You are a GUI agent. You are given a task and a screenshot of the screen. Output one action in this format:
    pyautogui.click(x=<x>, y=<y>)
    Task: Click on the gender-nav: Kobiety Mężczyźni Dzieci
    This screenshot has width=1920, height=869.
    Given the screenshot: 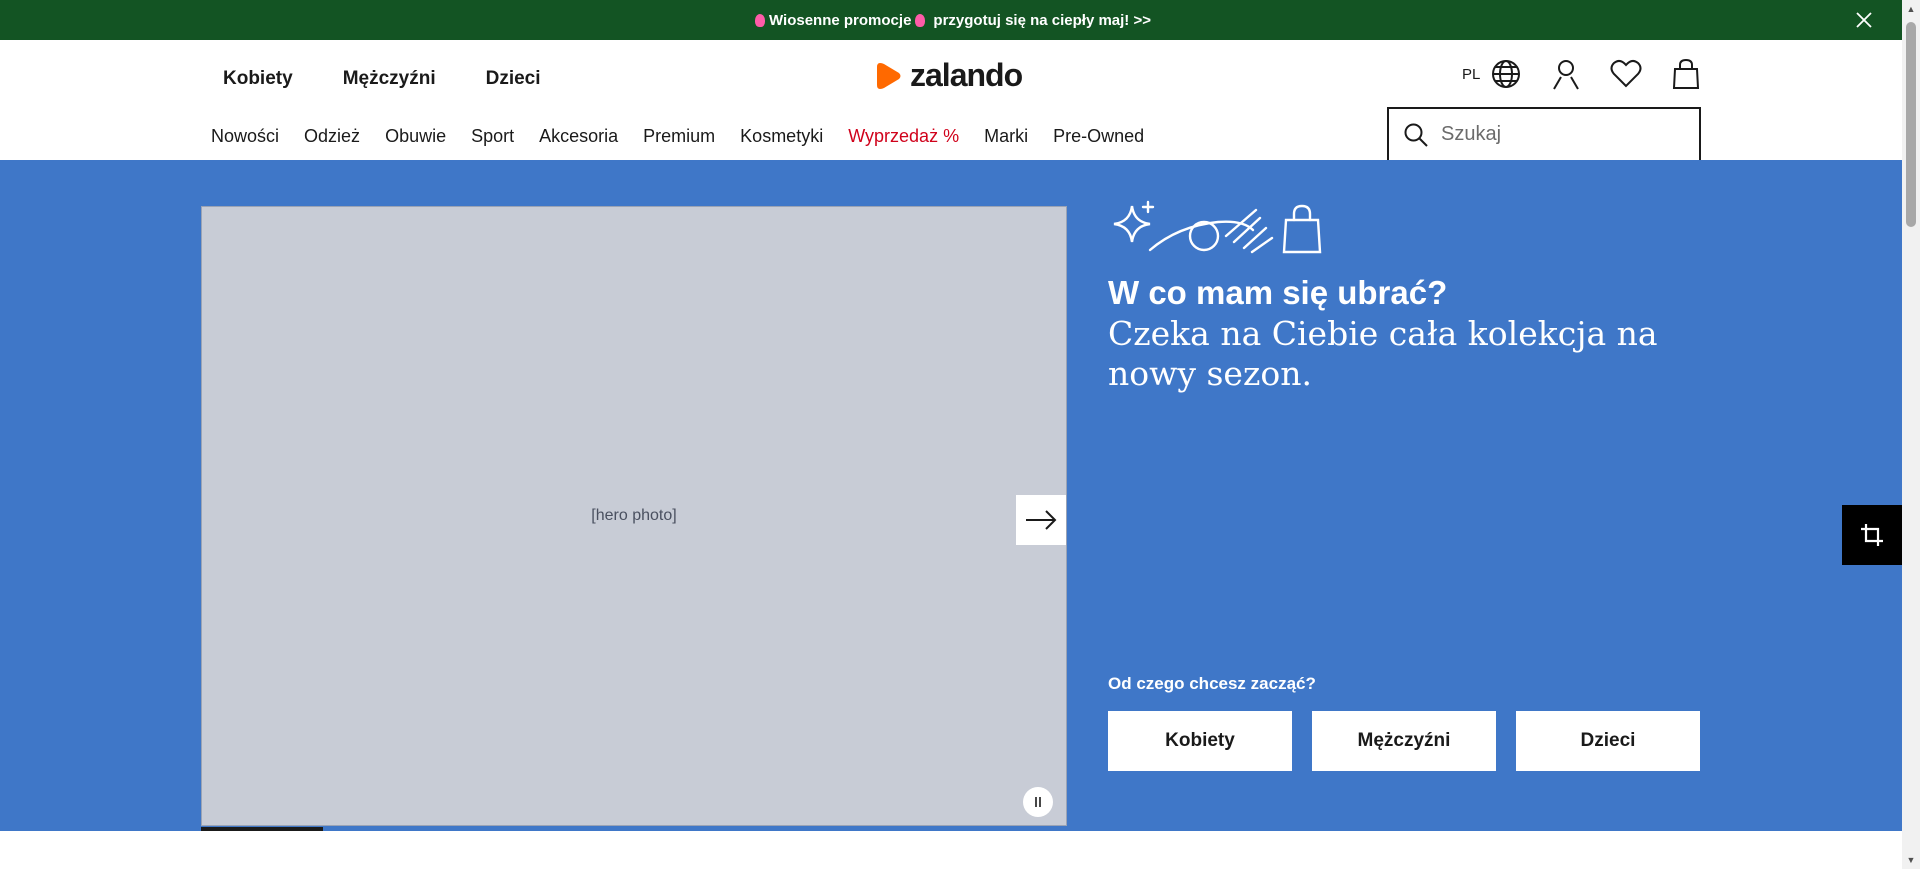 What is the action you would take?
    pyautogui.click(x=382, y=79)
    